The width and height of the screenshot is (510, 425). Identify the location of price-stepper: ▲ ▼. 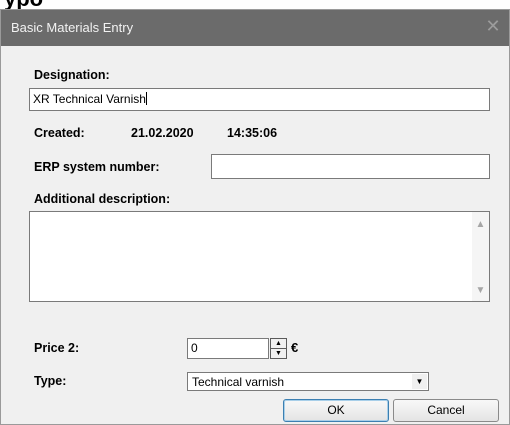
(278, 348).